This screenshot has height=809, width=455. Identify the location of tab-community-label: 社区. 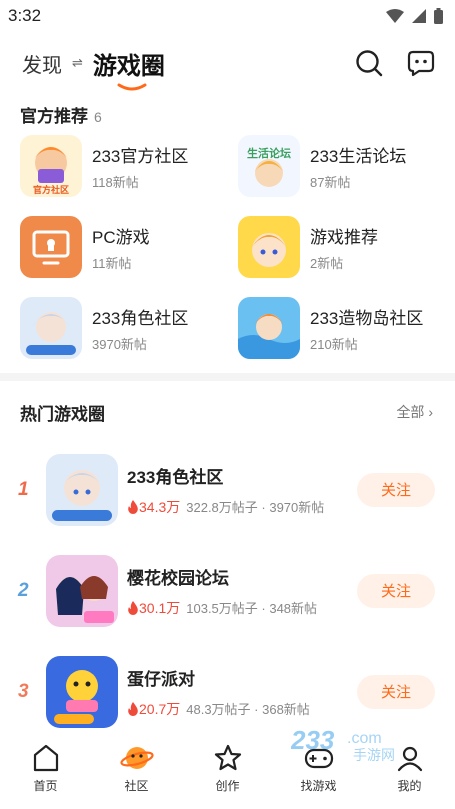
(136, 786).